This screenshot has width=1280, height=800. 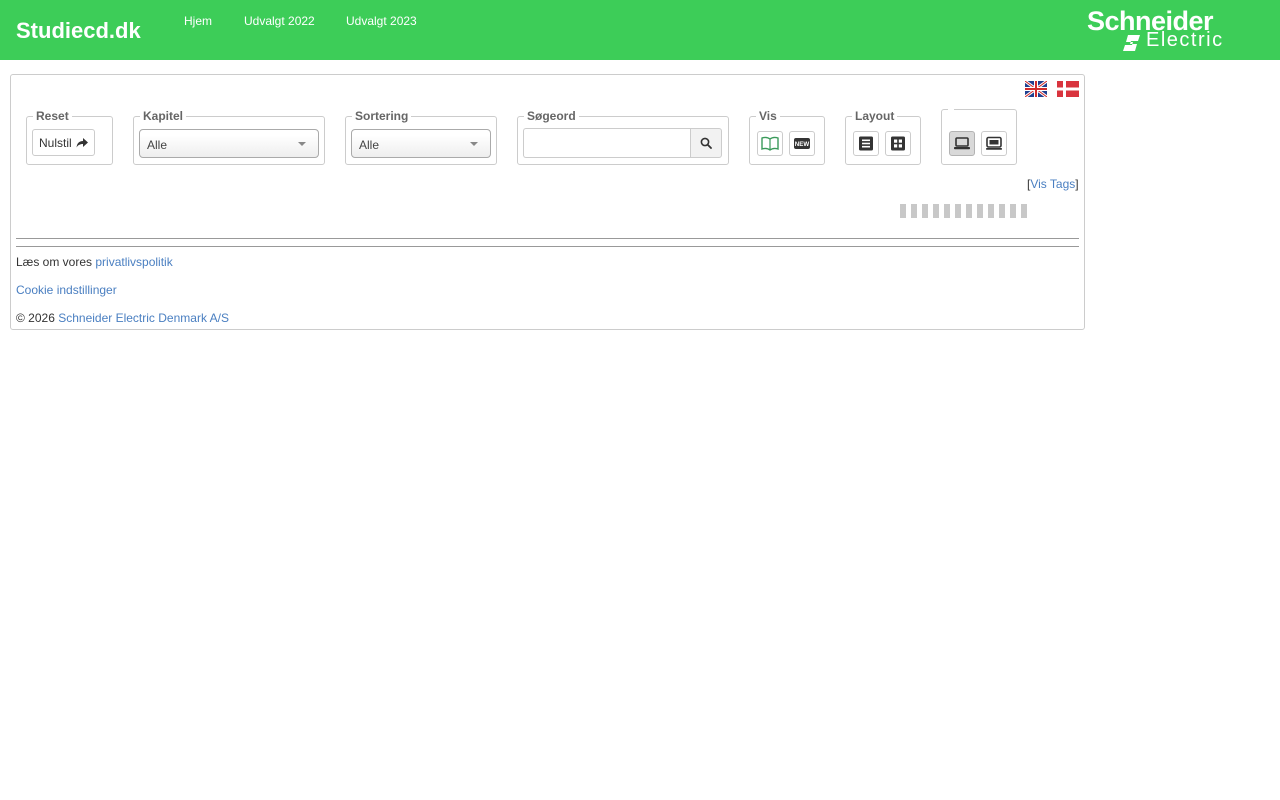 I want to click on danish-flag-icon, so click(x=1068, y=89).